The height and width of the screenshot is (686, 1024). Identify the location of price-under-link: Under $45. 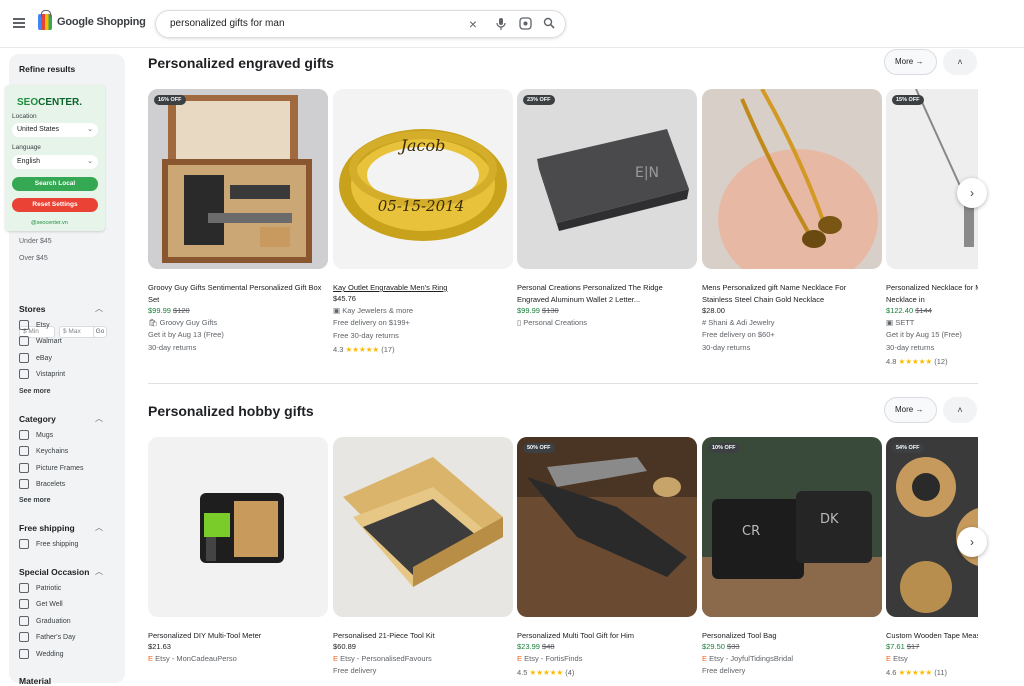
(35, 241).